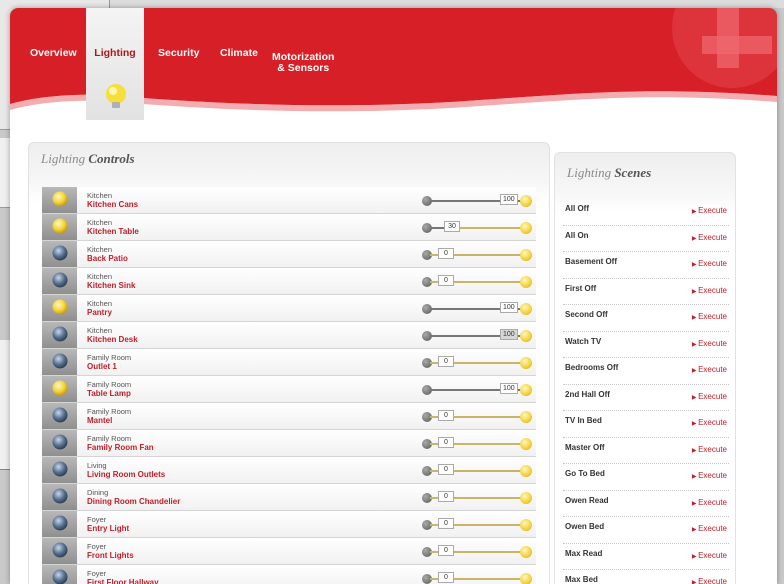  Describe the element at coordinates (289, 308) in the screenshot. I see `lighting-control-row: Kitchen Pantry 100` at that location.